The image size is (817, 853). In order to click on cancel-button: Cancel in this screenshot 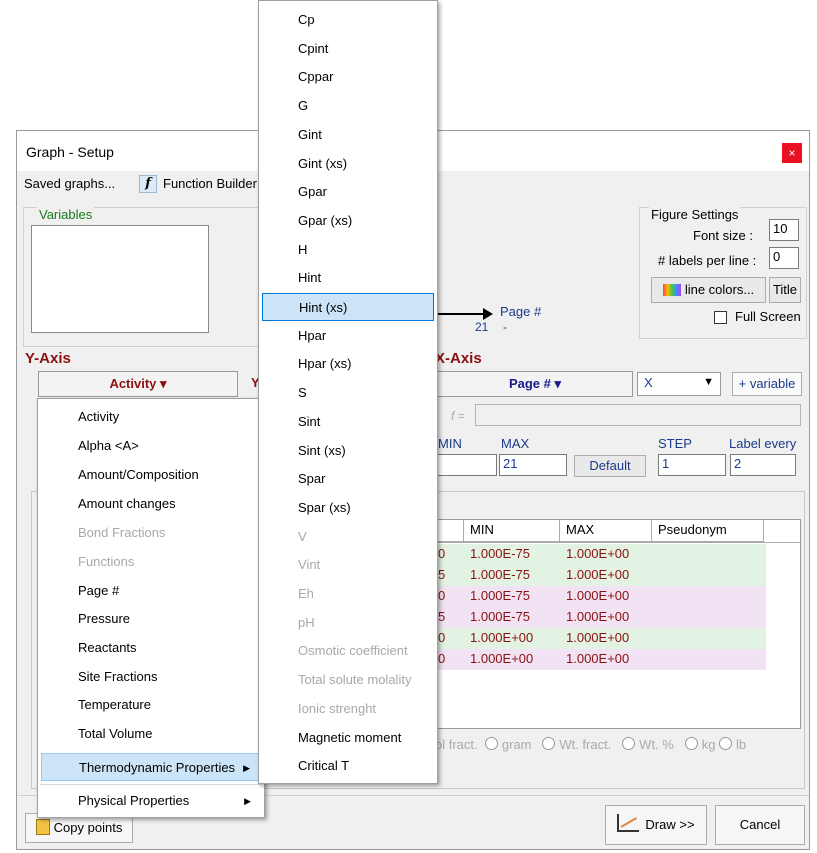, I will do `click(760, 825)`.